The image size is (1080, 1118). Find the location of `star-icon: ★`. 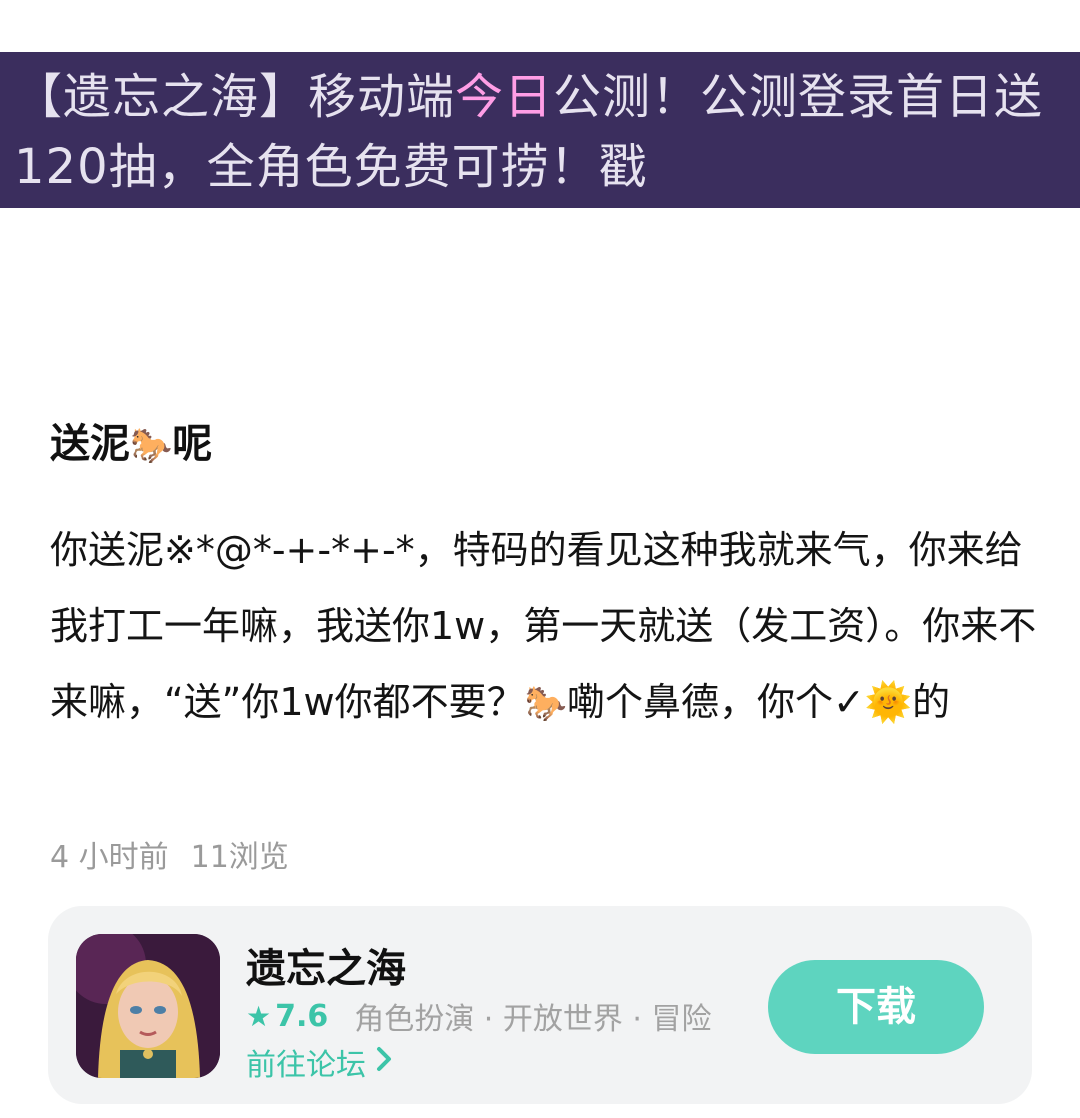

star-icon: ★ is located at coordinates (259, 1016).